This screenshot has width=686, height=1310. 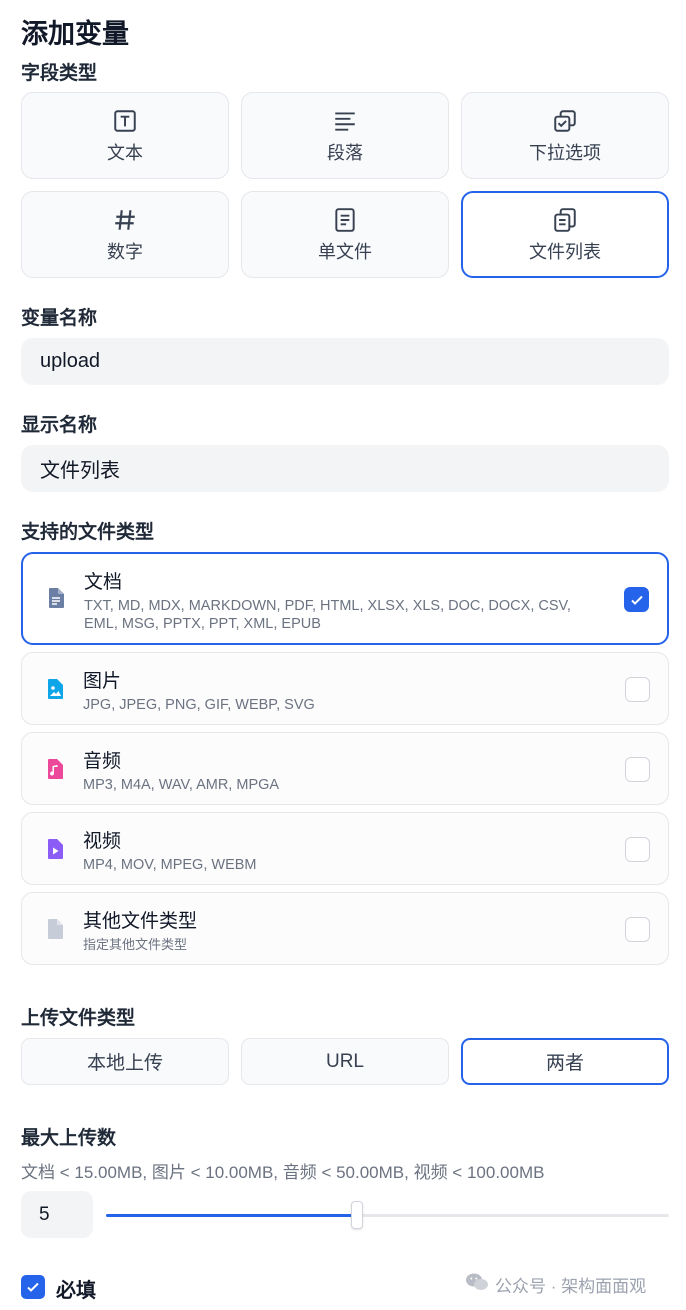 What do you see at coordinates (102, 681) in the screenshot?
I see `file-type-name: 图片` at bounding box center [102, 681].